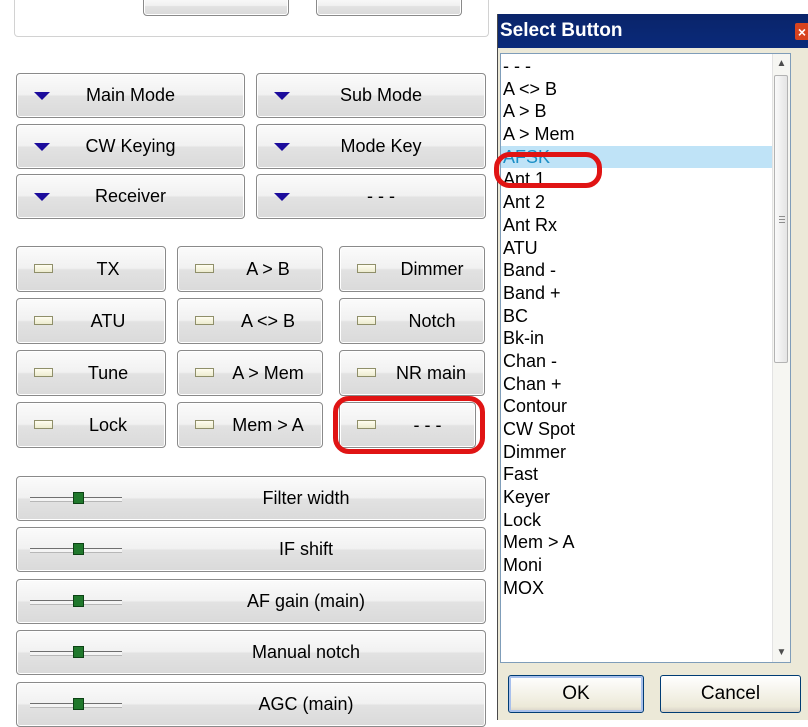 This screenshot has height=727, width=808. What do you see at coordinates (108, 320) in the screenshot?
I see `button-label: ATU` at bounding box center [108, 320].